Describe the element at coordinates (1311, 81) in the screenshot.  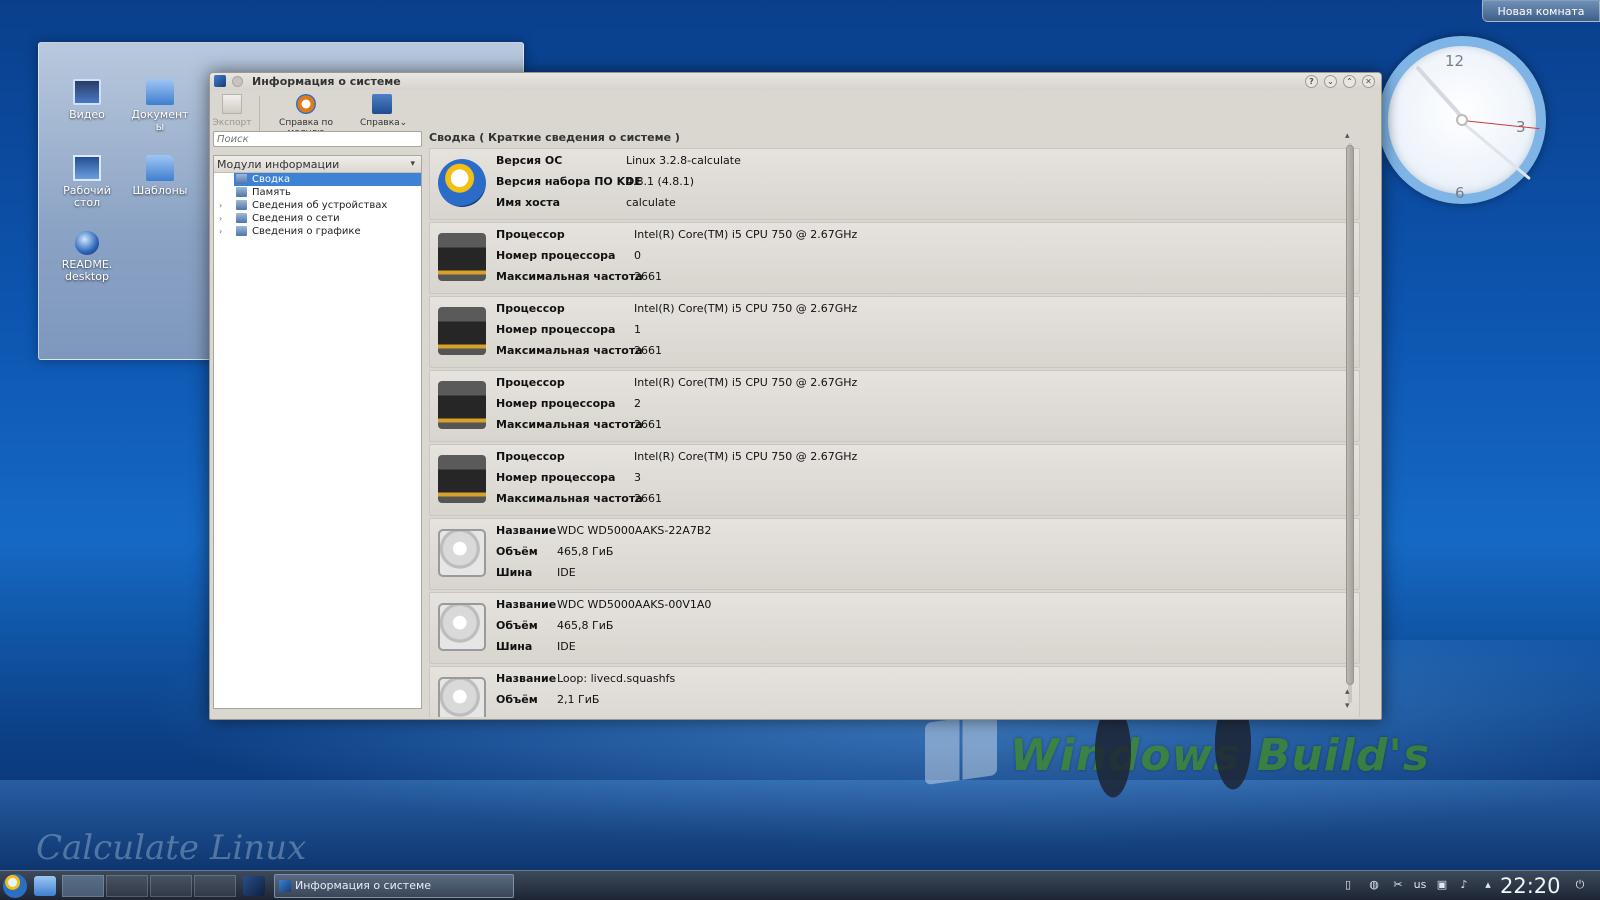
I see `help-question-icon: ?` at that location.